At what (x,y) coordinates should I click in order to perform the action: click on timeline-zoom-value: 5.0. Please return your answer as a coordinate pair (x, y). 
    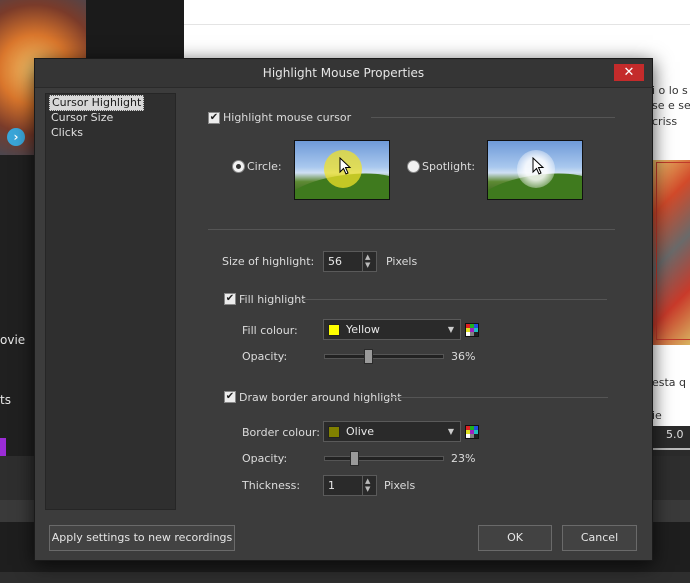
    Looking at the image, I should click on (675, 434).